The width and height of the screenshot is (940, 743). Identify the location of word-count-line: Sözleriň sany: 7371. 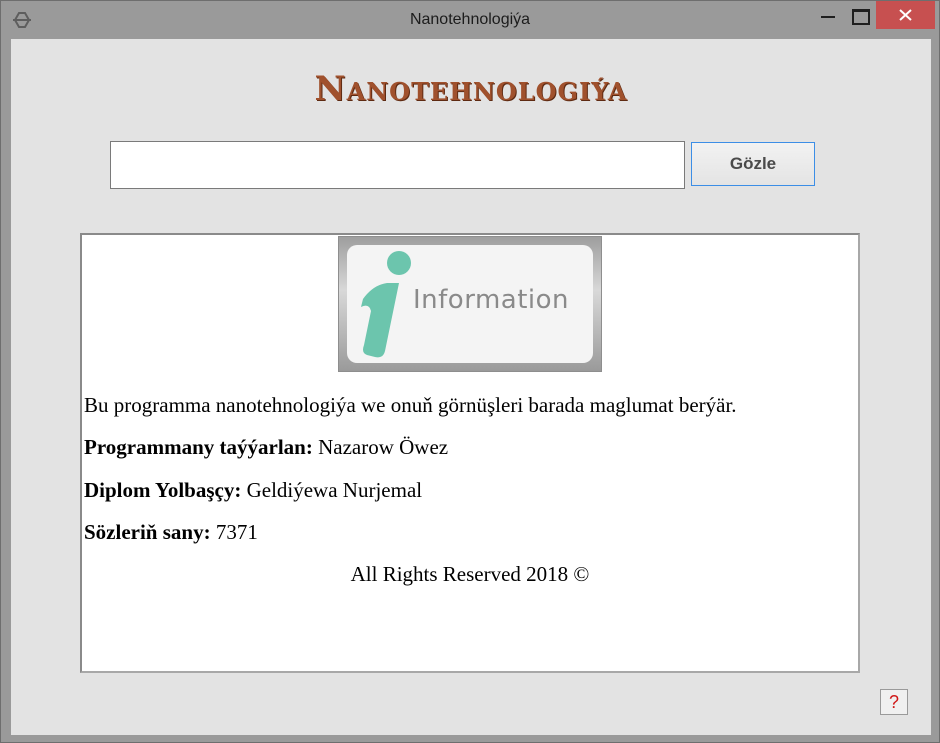
(171, 532).